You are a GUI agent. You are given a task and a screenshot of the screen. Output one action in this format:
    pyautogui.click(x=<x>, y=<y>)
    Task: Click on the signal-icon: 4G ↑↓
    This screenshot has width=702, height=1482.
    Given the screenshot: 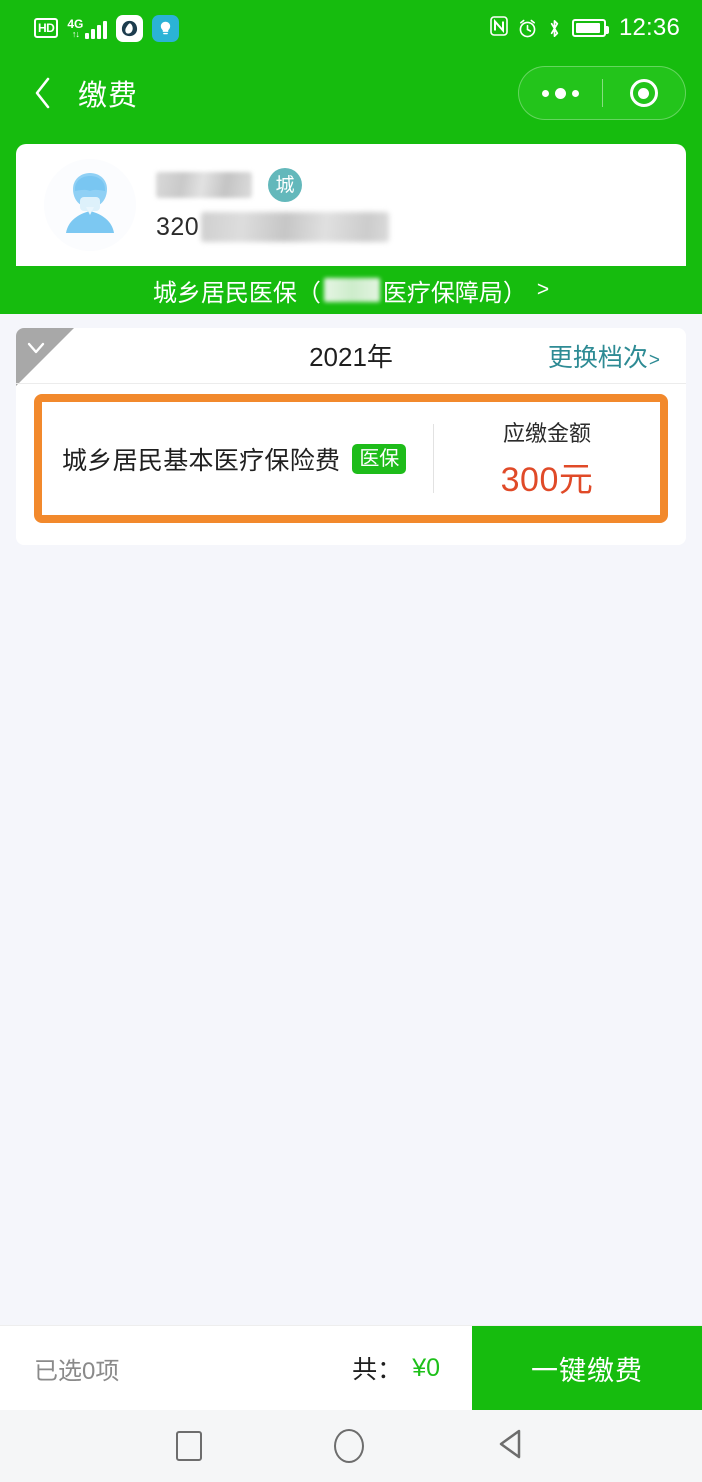 What is the action you would take?
    pyautogui.click(x=87, y=27)
    